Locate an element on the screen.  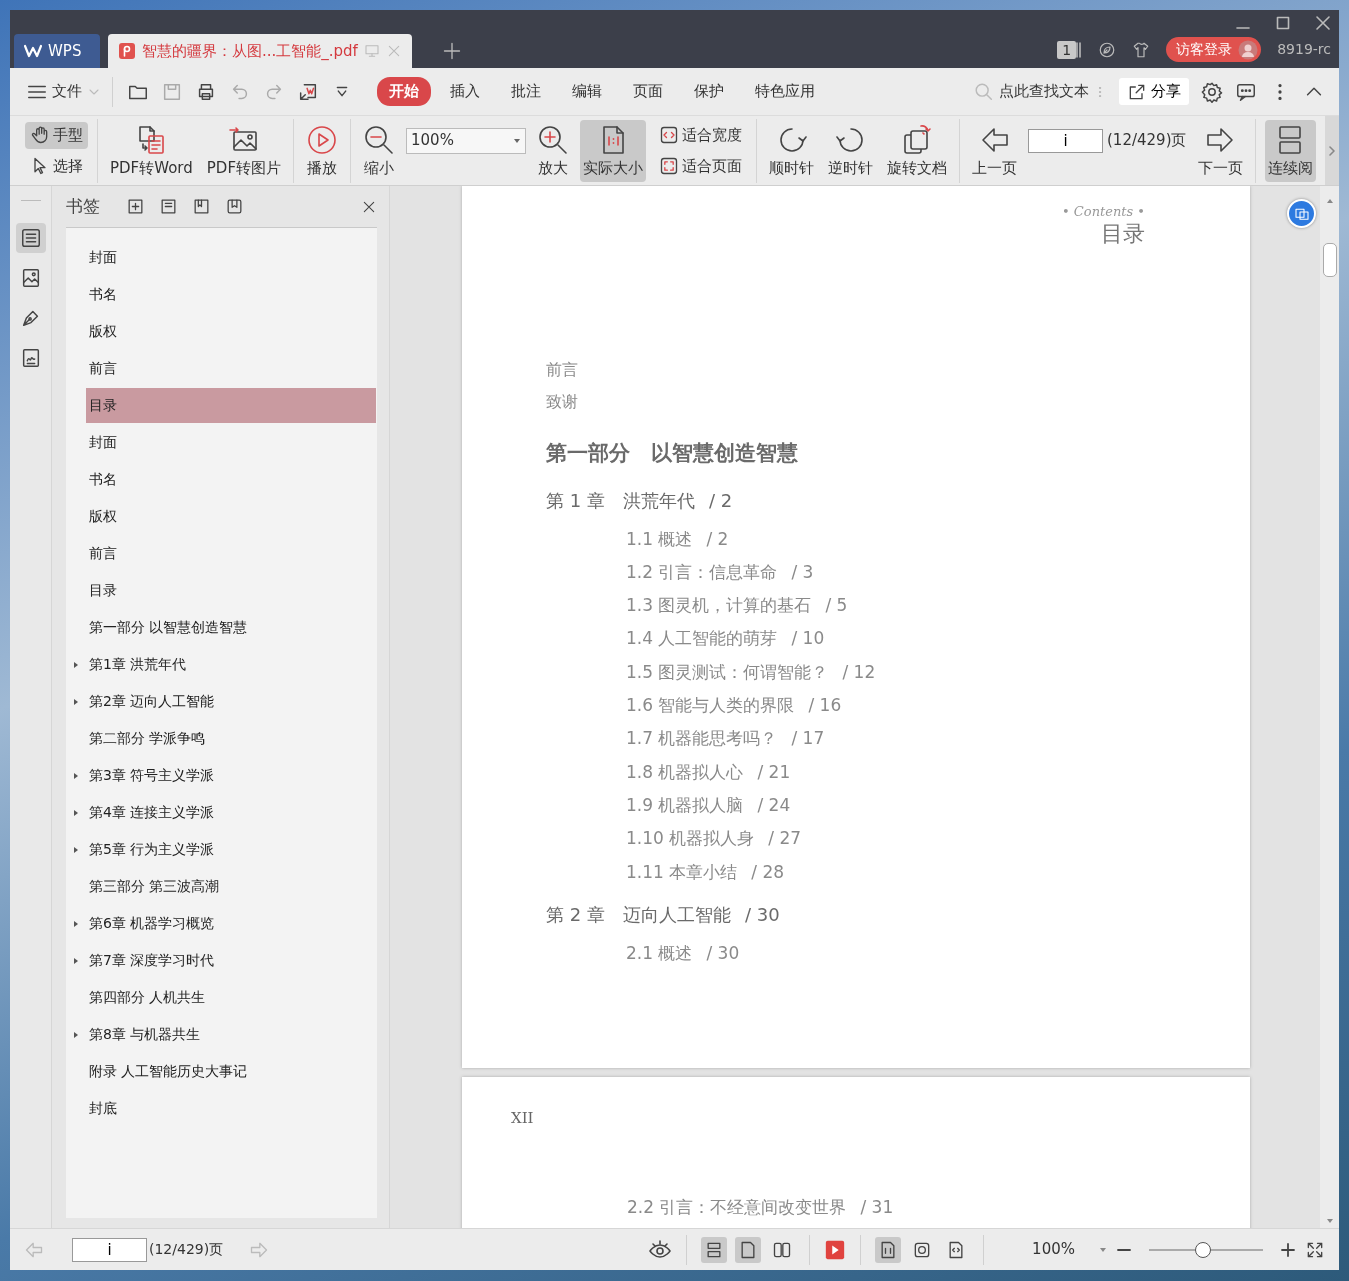
settings-icon is located at coordinates (1212, 91).